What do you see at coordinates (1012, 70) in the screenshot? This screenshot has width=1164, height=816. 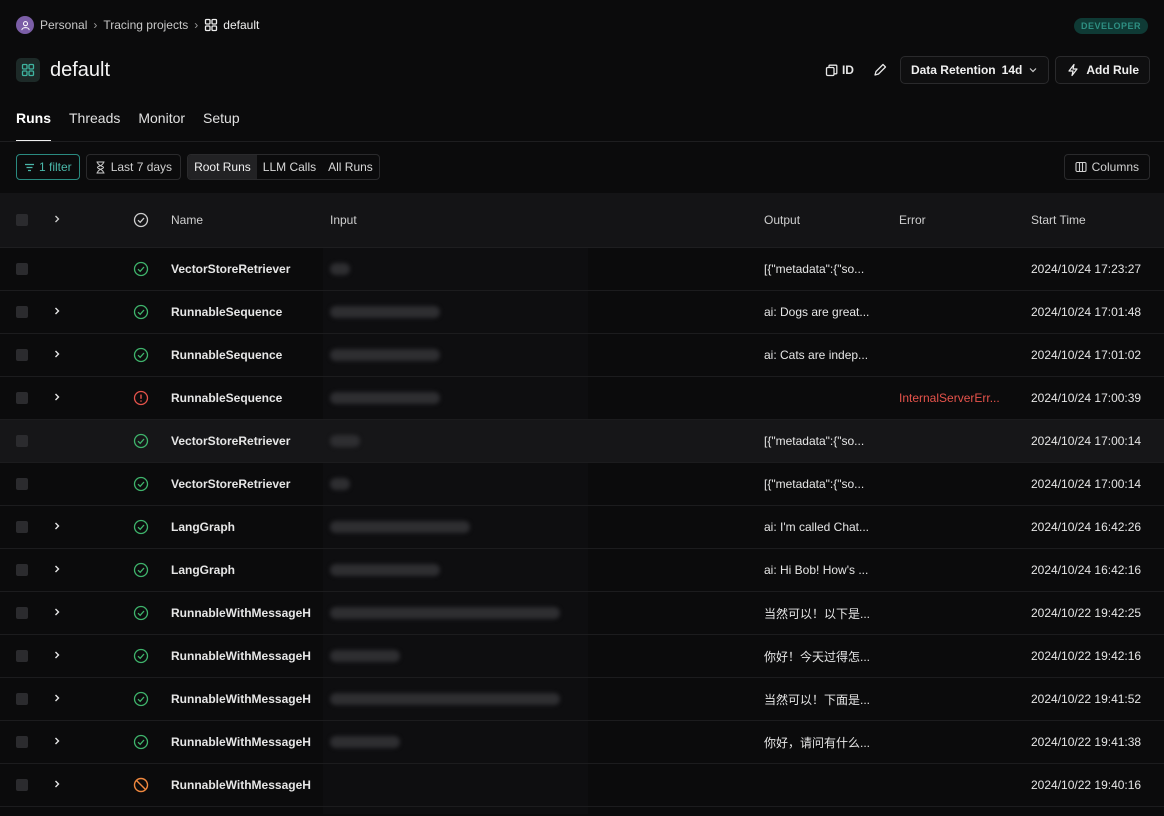 I see `data-retention-value: 14d` at bounding box center [1012, 70].